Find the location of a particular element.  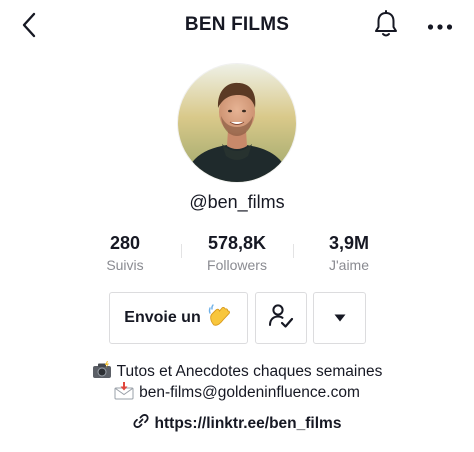

message-button: Envoie un is located at coordinates (178, 318).